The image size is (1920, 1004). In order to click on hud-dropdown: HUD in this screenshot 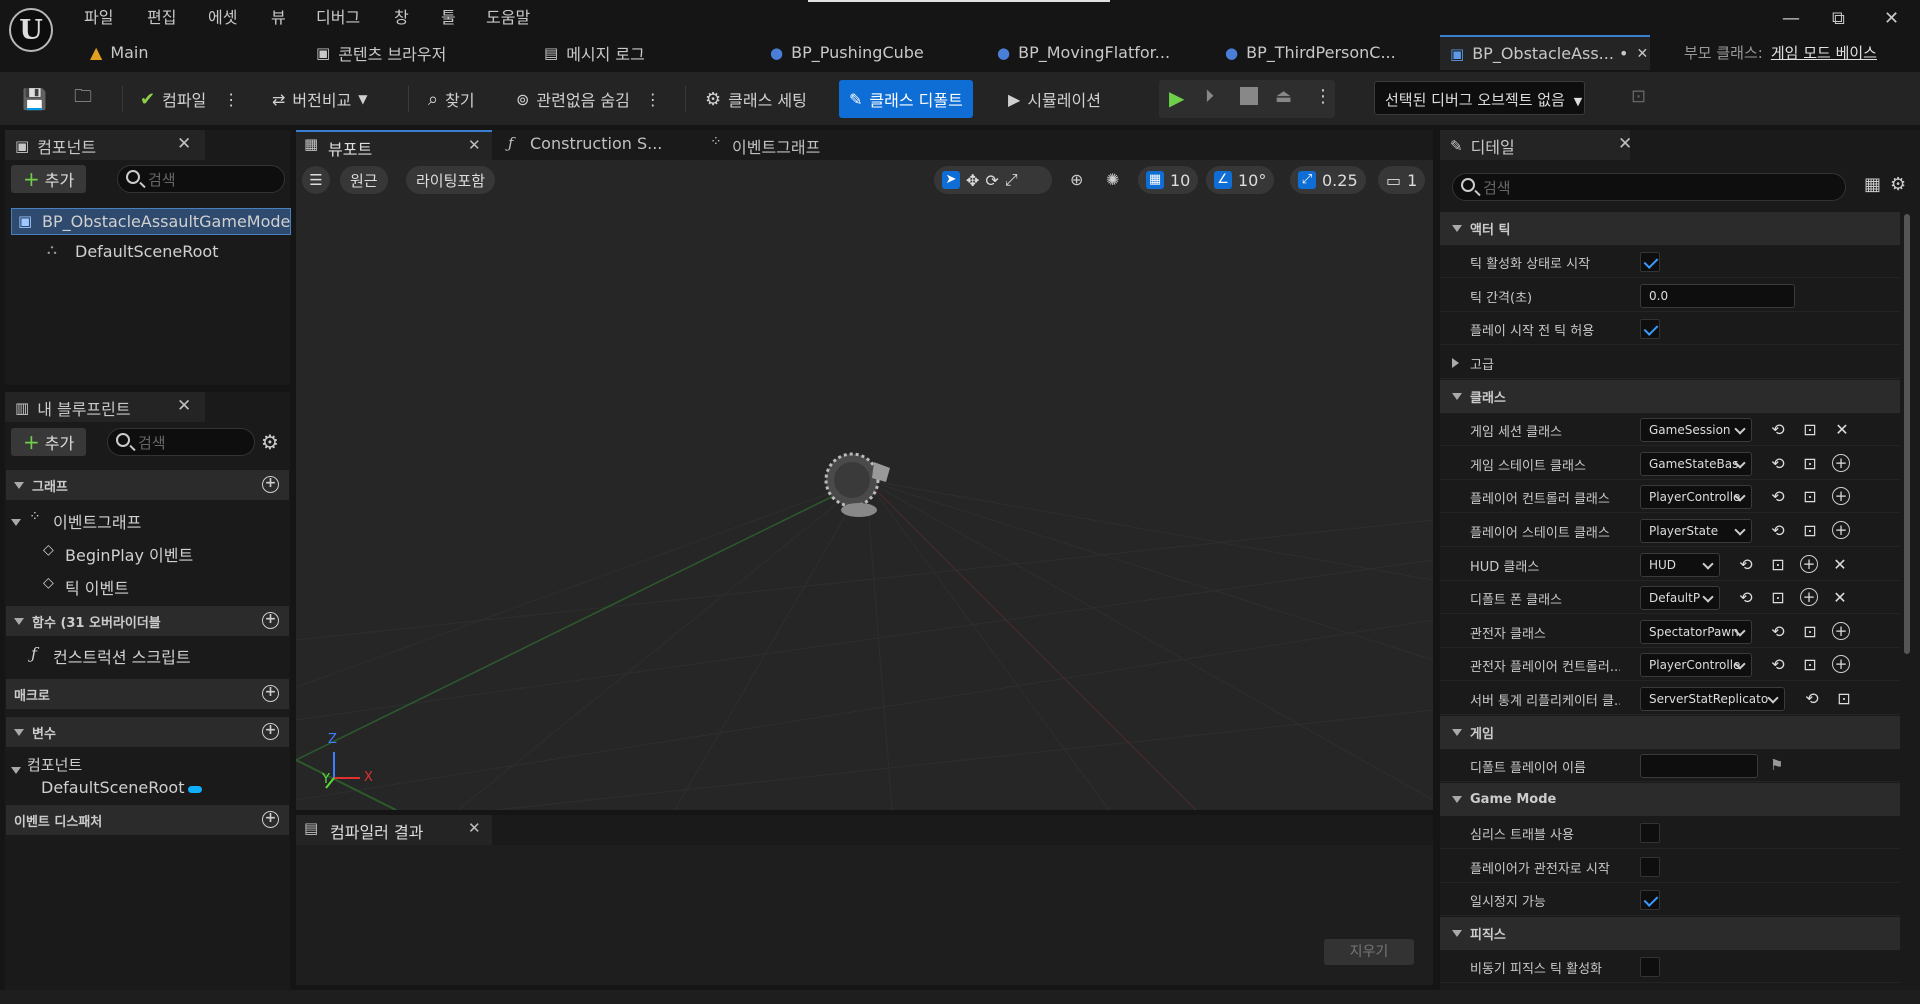, I will do `click(1680, 565)`.